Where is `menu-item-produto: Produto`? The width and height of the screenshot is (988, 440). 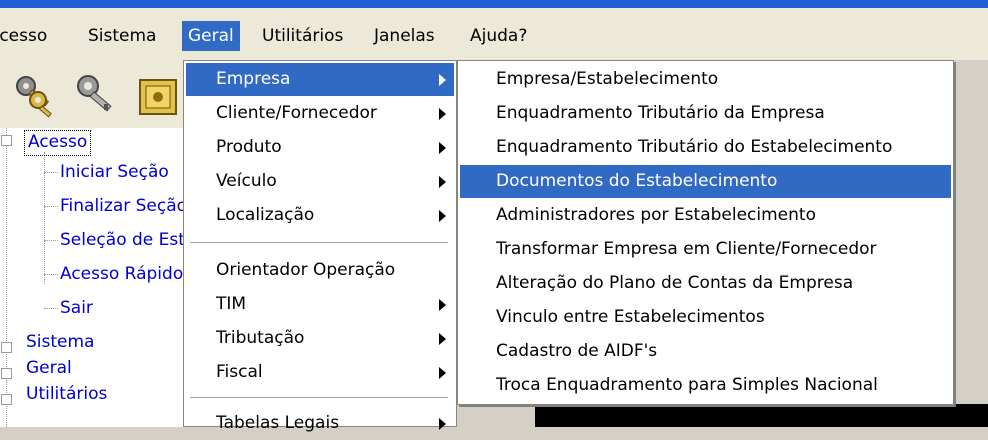
menu-item-produto: Produto is located at coordinates (320, 147).